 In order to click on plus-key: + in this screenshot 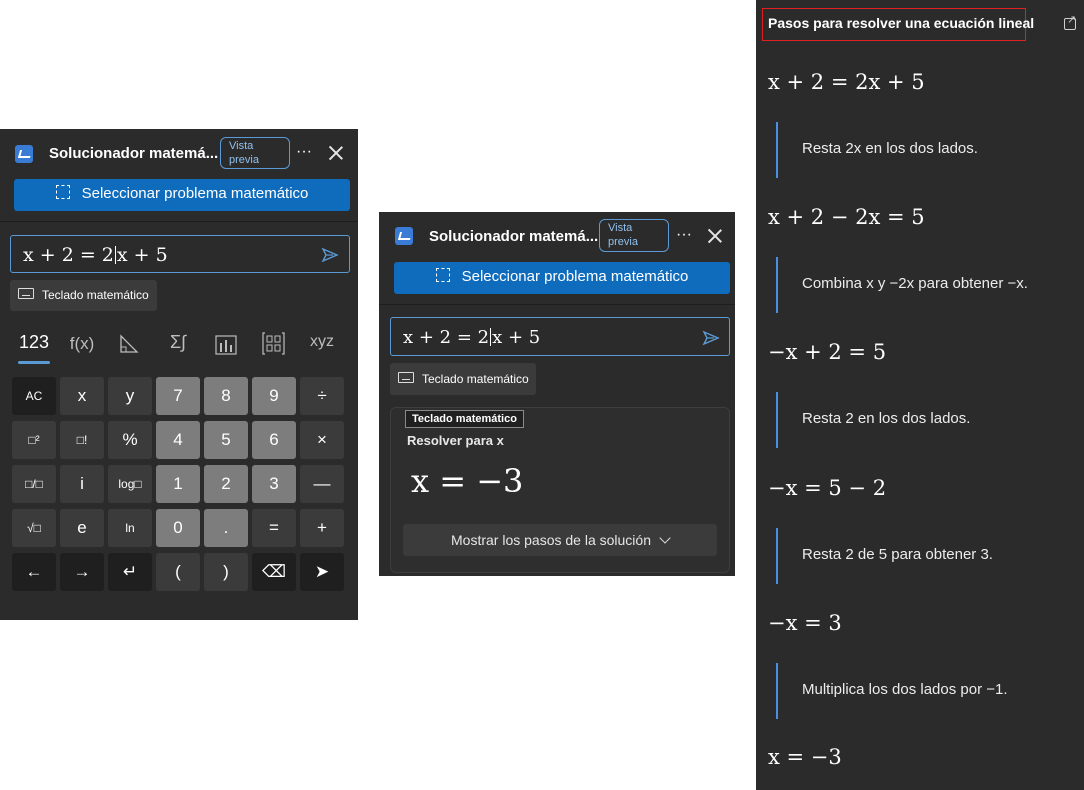, I will do `click(322, 528)`.